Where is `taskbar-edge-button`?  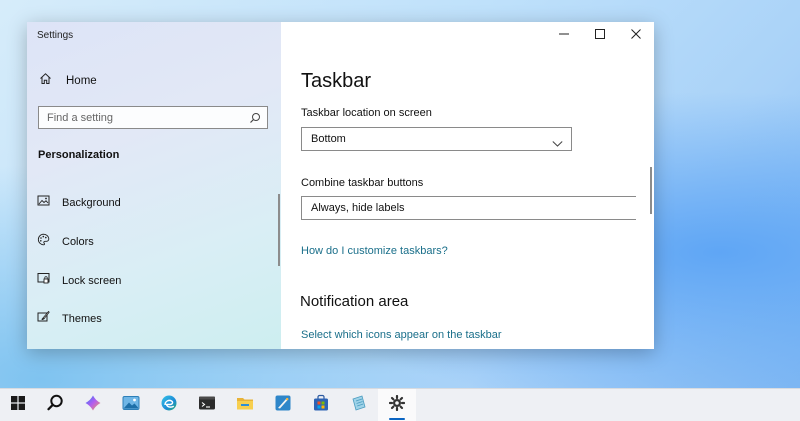 taskbar-edge-button is located at coordinates (169, 405).